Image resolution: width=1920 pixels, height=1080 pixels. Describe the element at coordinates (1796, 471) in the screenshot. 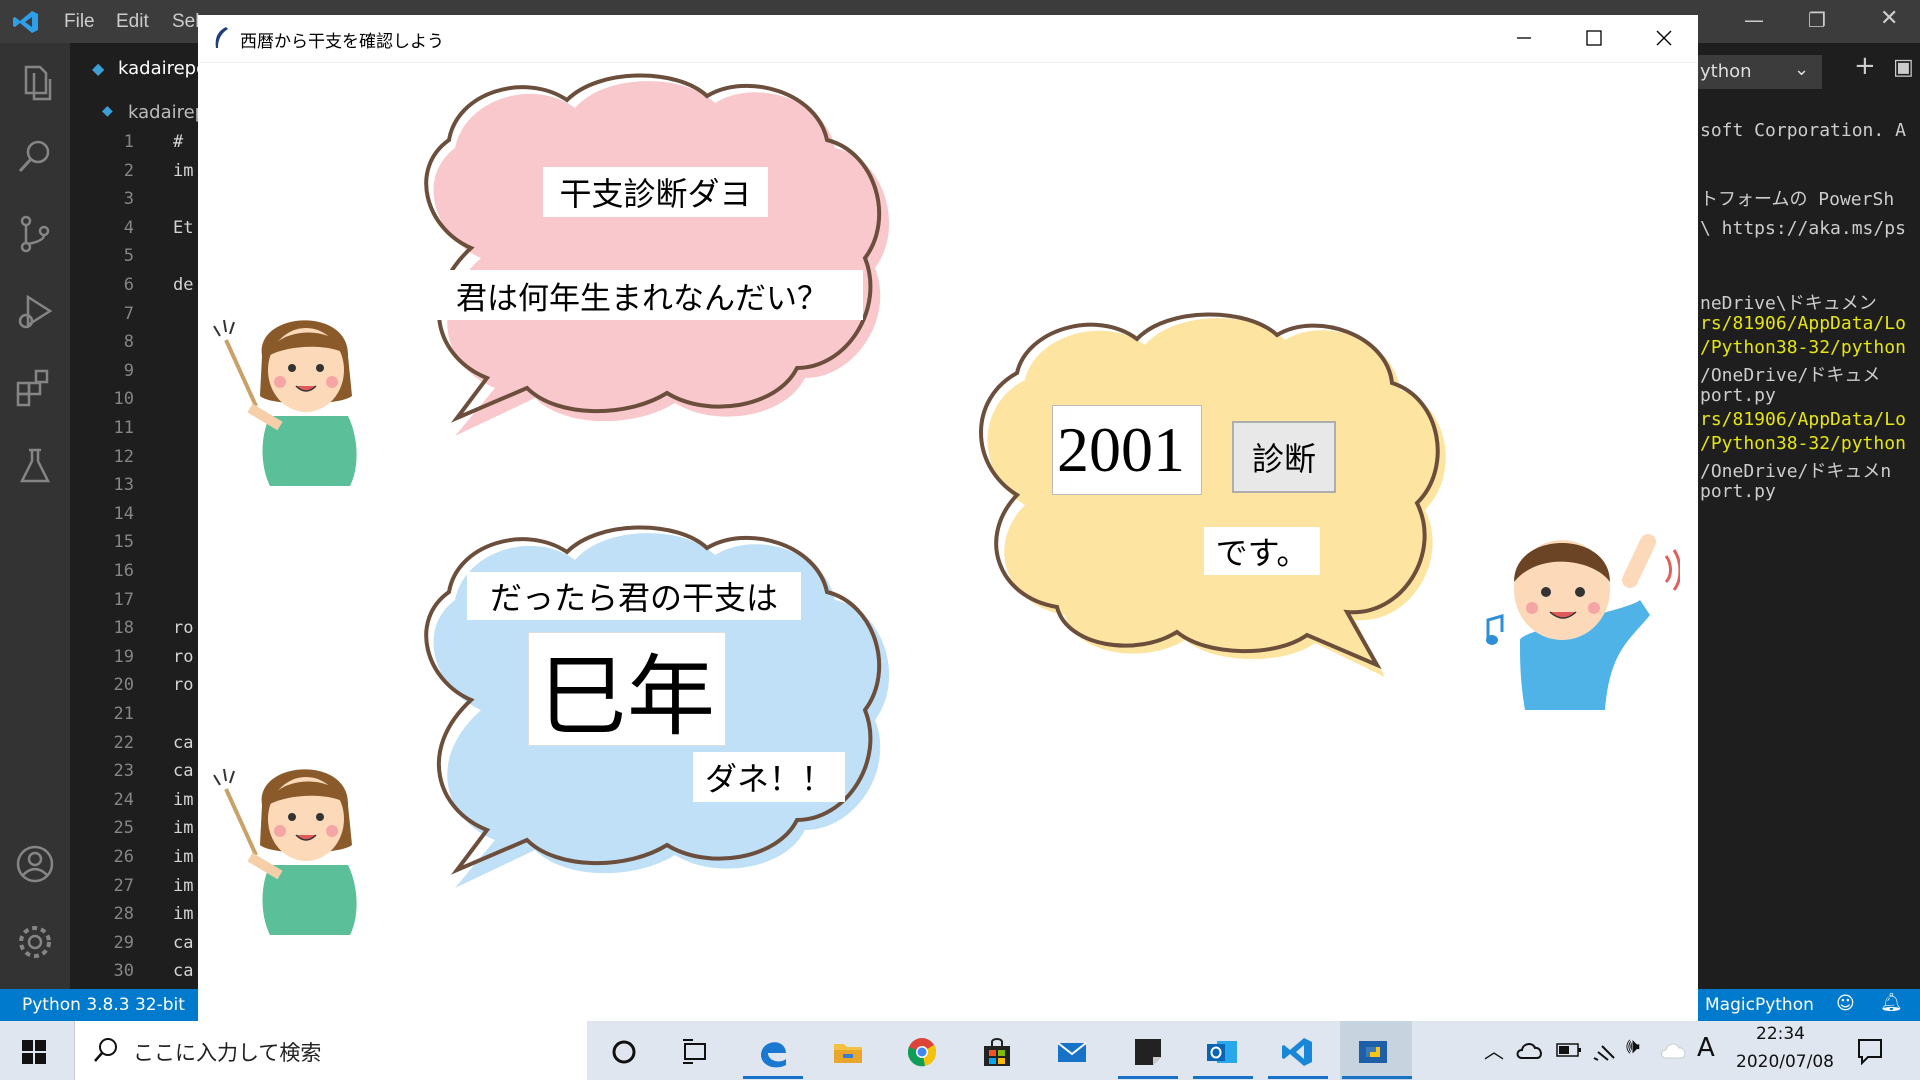

I see `terminal-line: /OneDrive/ドキュメn` at that location.